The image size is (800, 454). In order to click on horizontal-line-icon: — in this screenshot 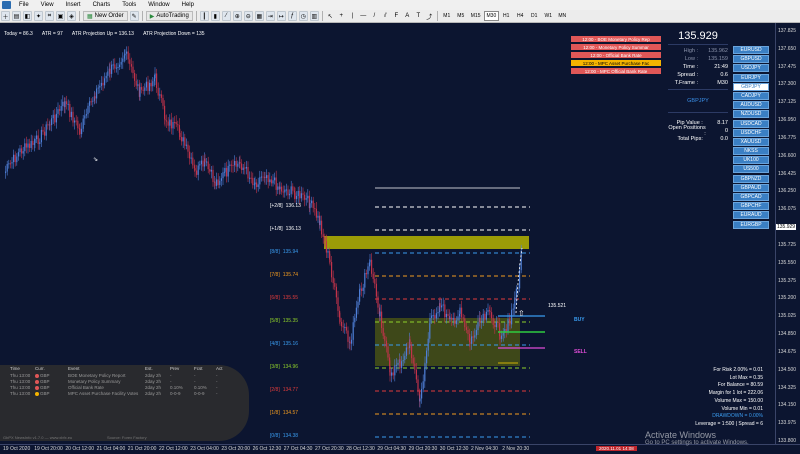, I will do `click(363, 16)`.